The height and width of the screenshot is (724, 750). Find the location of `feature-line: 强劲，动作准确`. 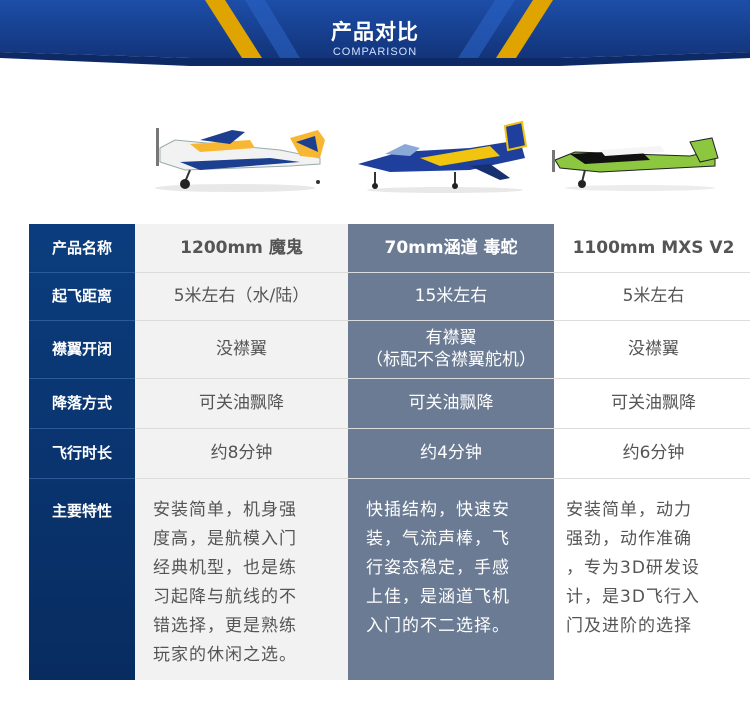

feature-line: 强劲，动作准确 is located at coordinates (629, 539).